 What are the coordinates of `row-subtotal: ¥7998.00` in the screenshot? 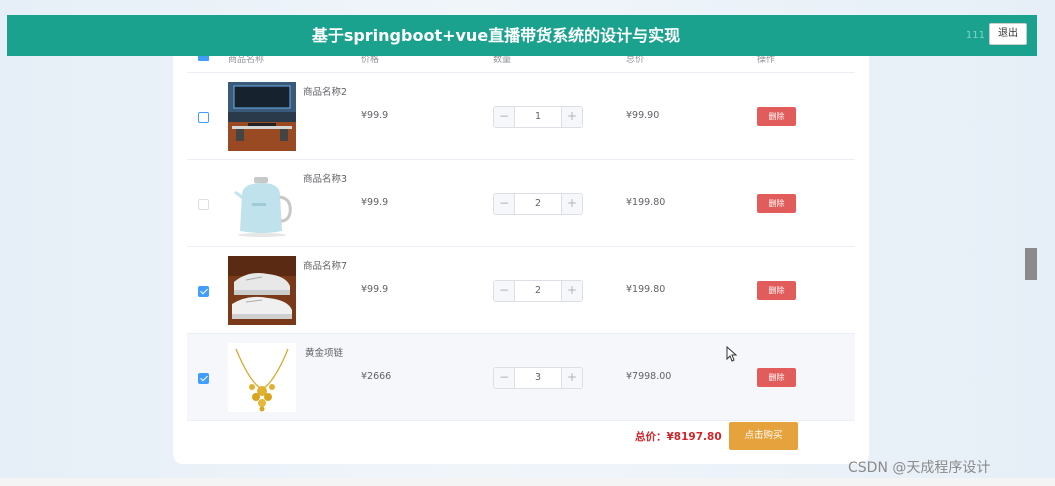 It's located at (649, 376).